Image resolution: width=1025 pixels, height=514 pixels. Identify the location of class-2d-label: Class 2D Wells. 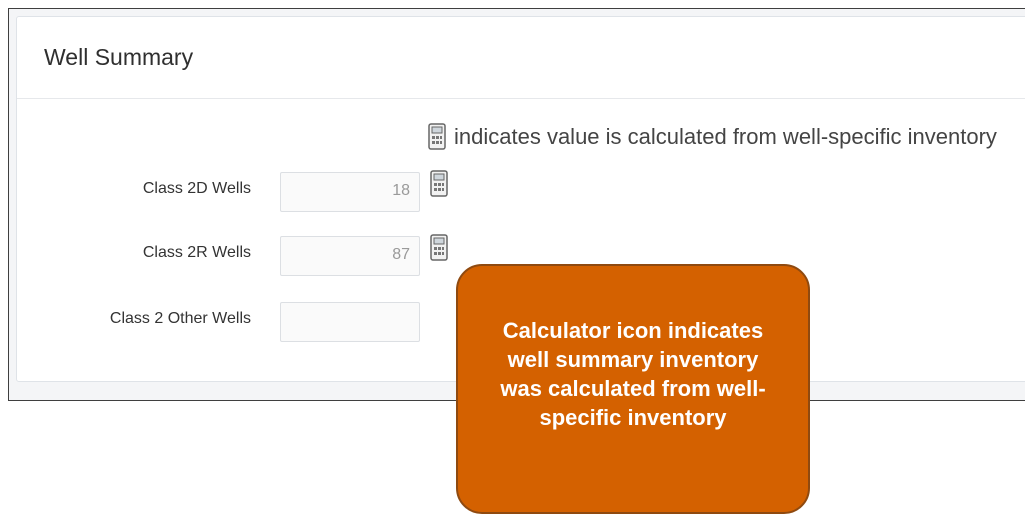
(196, 188).